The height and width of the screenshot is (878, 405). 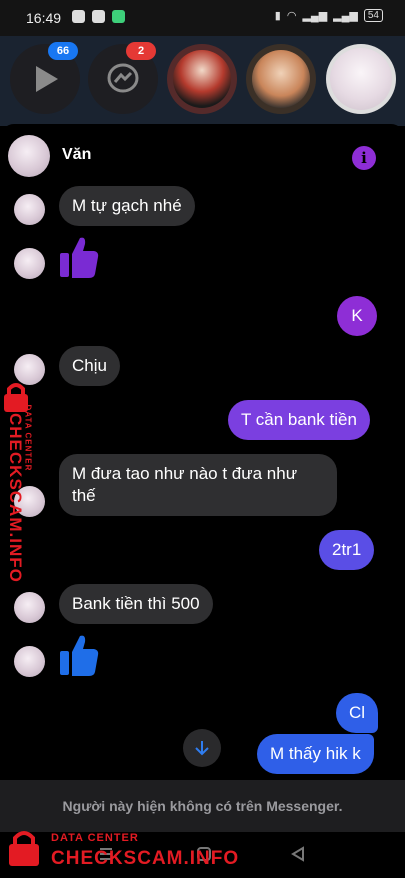 What do you see at coordinates (298, 854) in the screenshot?
I see `back-icon` at bounding box center [298, 854].